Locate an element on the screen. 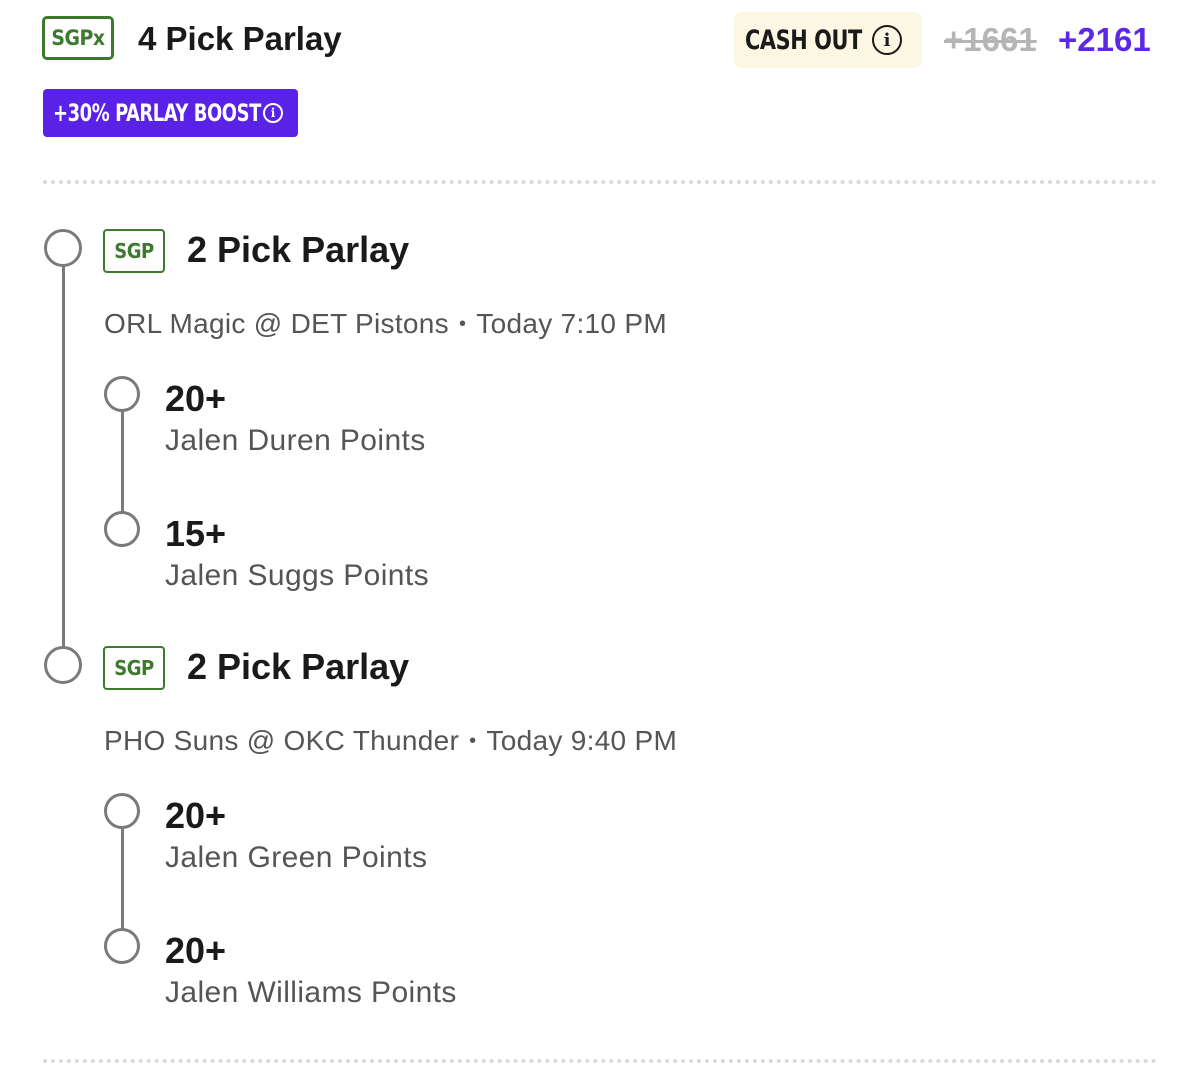 The width and height of the screenshot is (1200, 1067). original-odds: +1661 is located at coordinates (990, 39).